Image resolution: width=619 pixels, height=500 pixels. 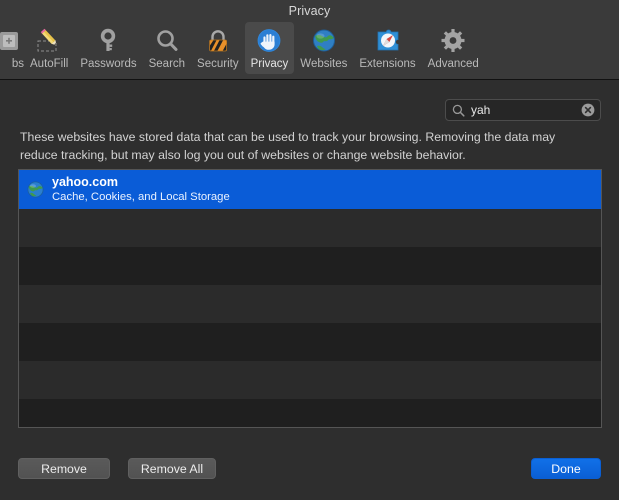 What do you see at coordinates (588, 110) in the screenshot?
I see `clear-circle-icon` at bounding box center [588, 110].